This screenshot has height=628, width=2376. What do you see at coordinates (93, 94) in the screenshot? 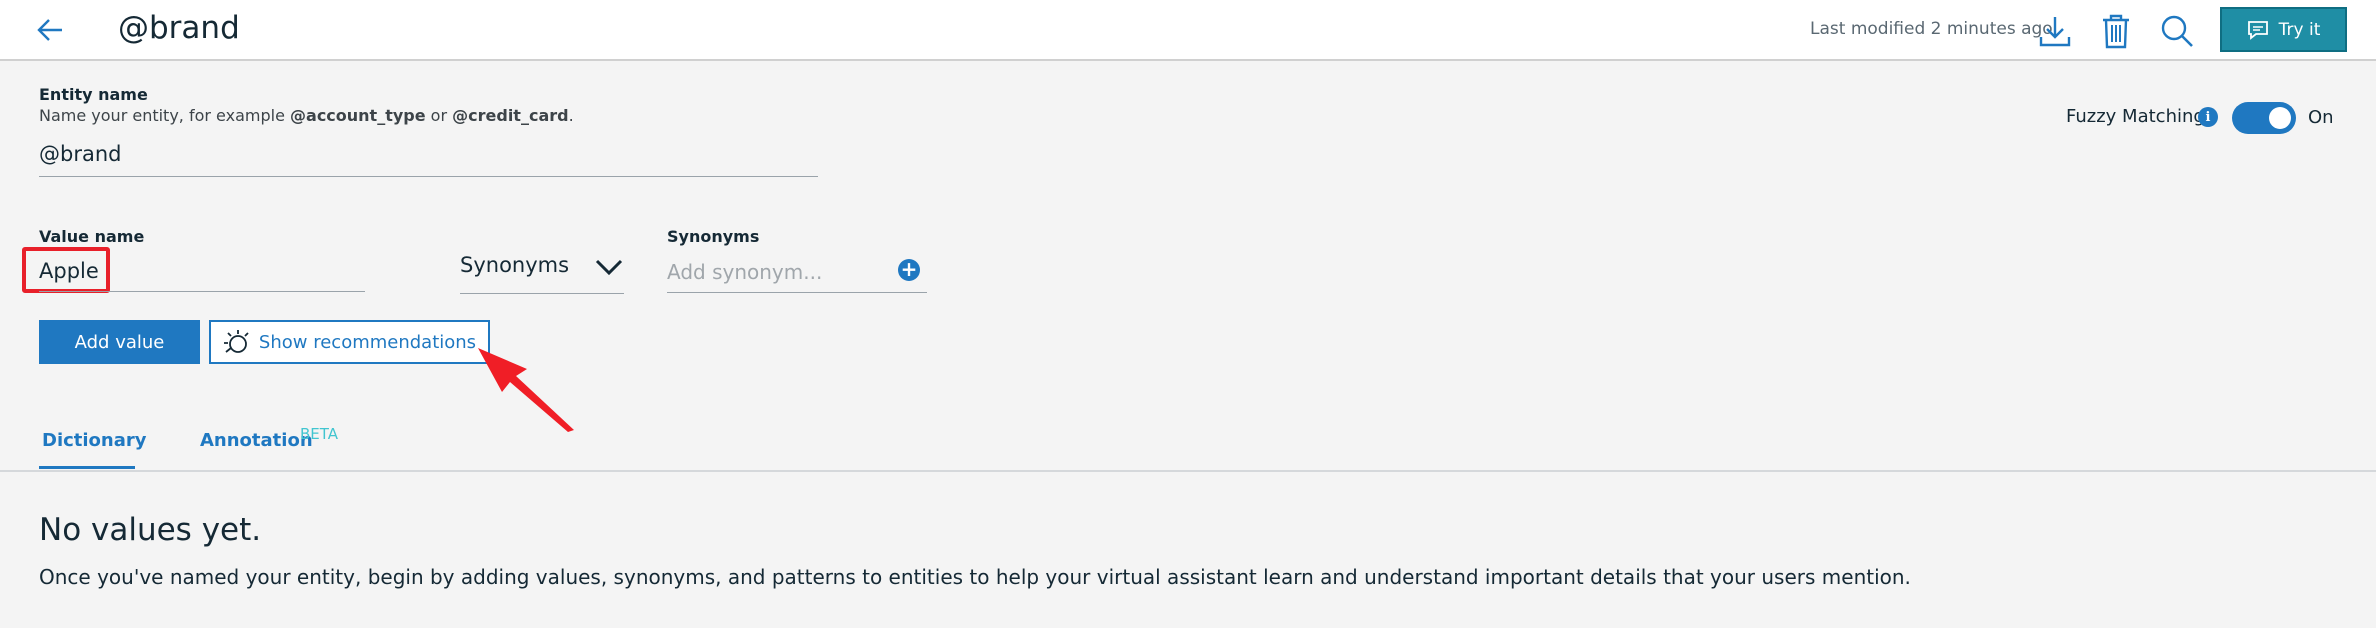
I see `entity-name-label: Entity name` at bounding box center [93, 94].